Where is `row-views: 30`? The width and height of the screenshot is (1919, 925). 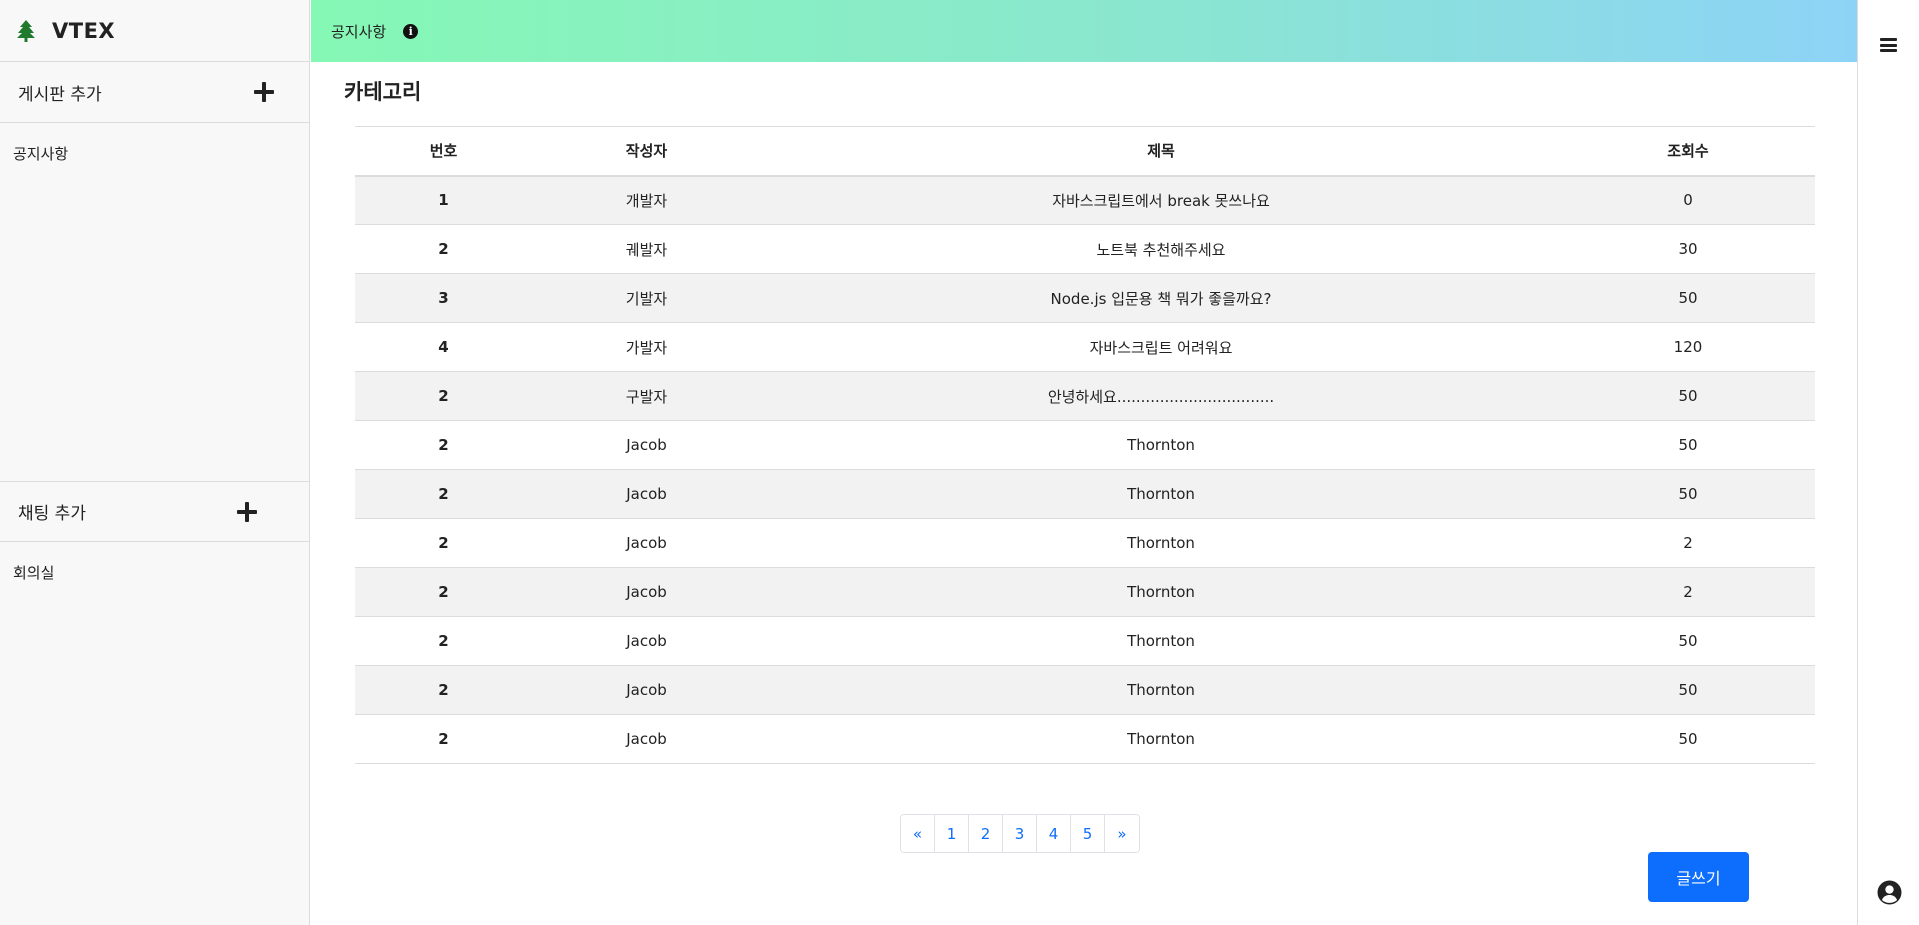 row-views: 30 is located at coordinates (1688, 249).